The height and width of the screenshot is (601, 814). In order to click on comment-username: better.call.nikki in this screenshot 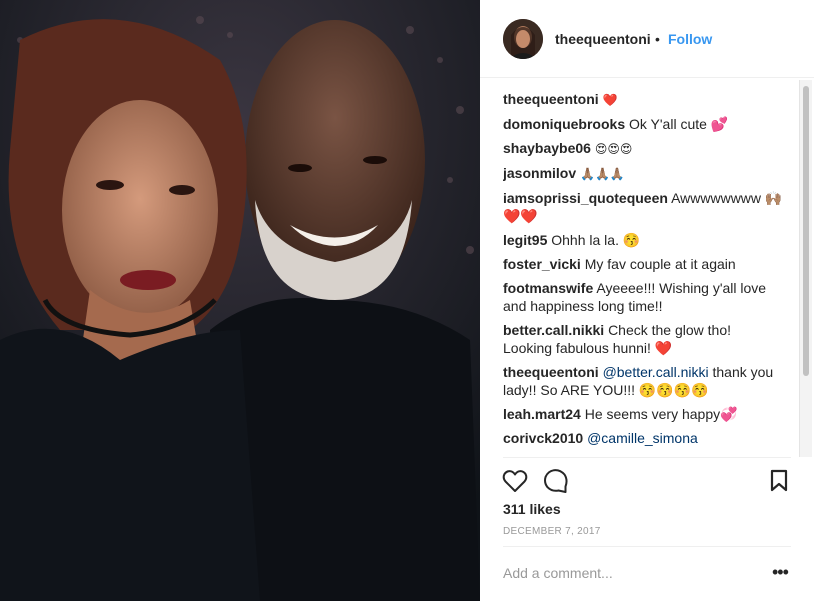, I will do `click(553, 330)`.